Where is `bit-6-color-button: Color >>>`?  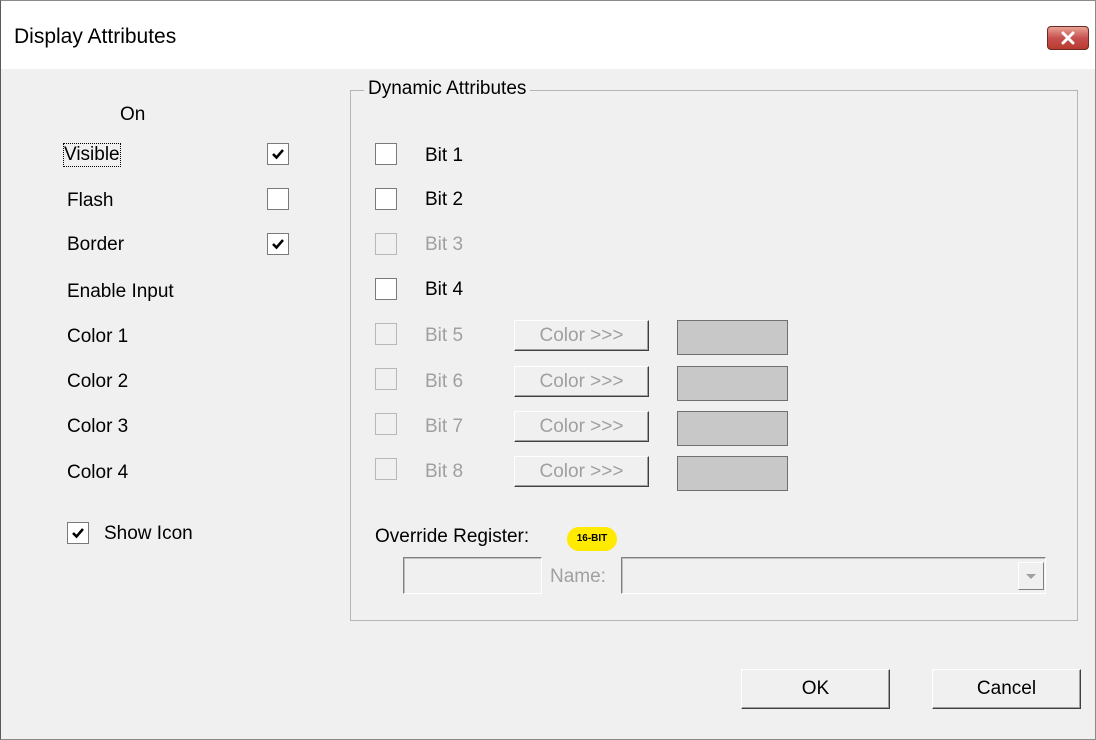
bit-6-color-button: Color >>> is located at coordinates (581, 381).